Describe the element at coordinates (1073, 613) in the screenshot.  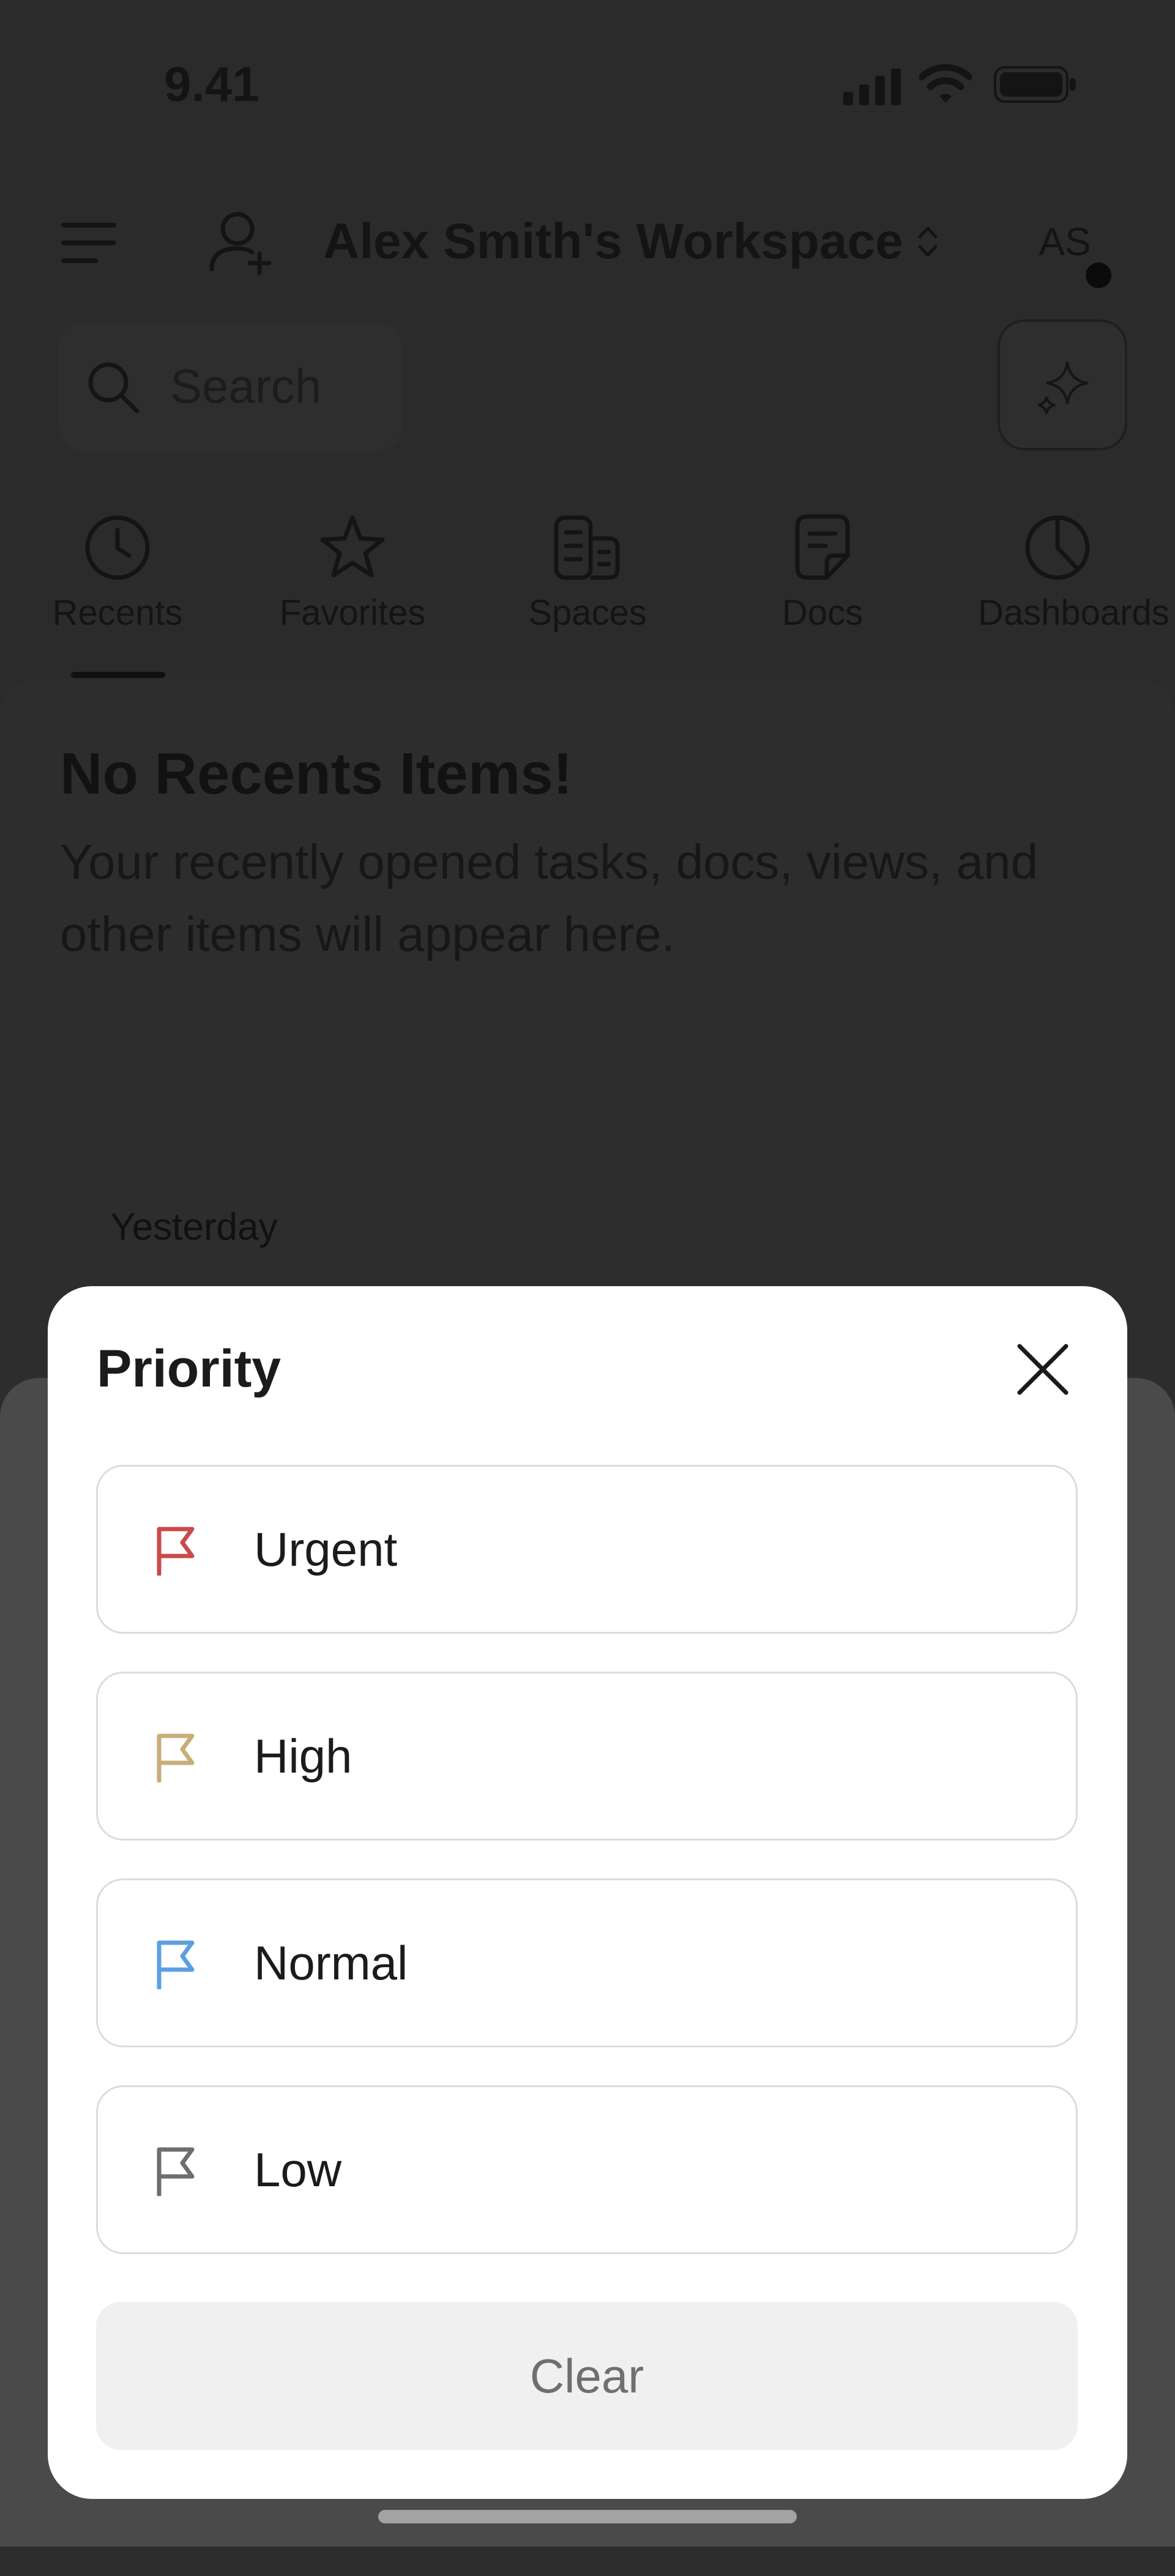
I see `tab-label: Dashboards` at that location.